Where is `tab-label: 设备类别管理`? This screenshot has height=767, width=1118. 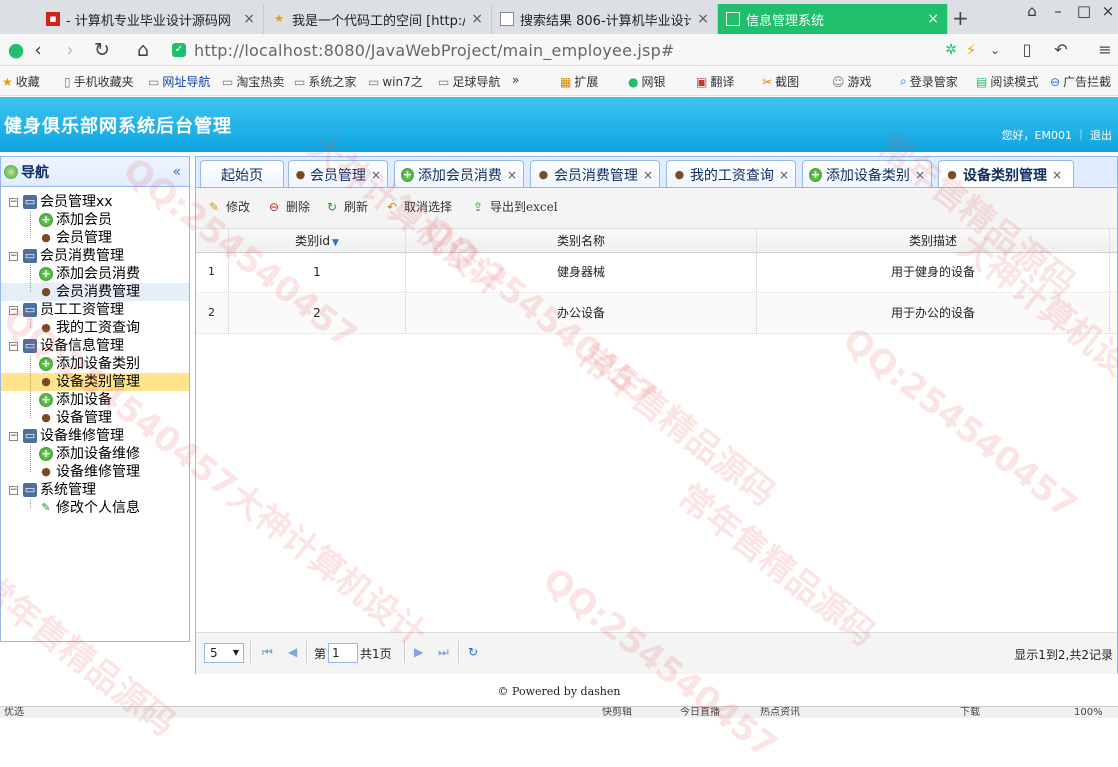
tab-label: 设备类别管理 is located at coordinates (1005, 176).